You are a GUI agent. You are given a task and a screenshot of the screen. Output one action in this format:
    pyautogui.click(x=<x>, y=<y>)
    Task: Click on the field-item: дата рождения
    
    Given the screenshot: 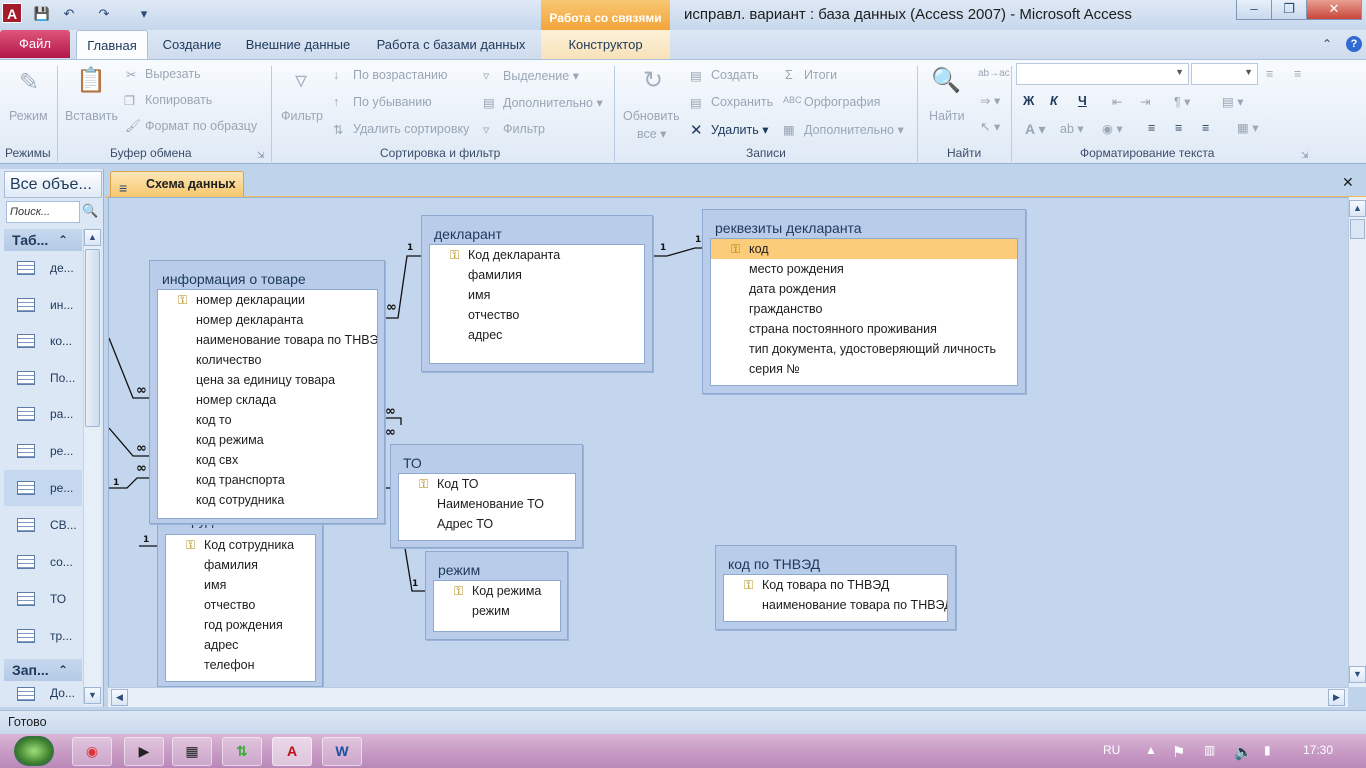 What is the action you would take?
    pyautogui.click(x=864, y=289)
    